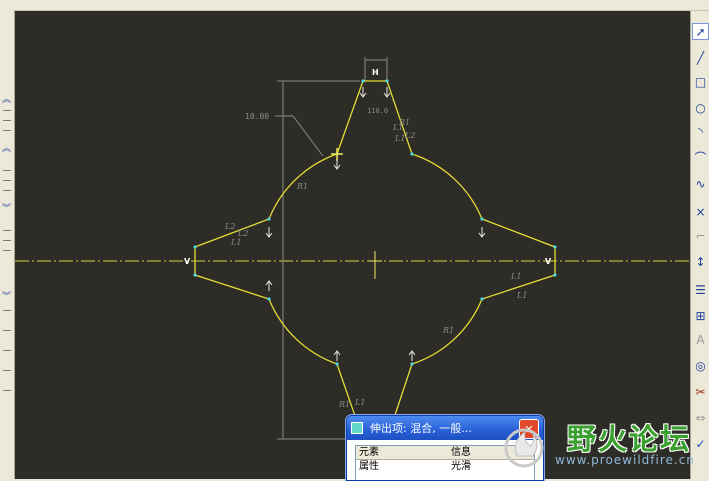  Describe the element at coordinates (375, 72) in the screenshot. I see `horizontal-constraint-label: H` at that location.